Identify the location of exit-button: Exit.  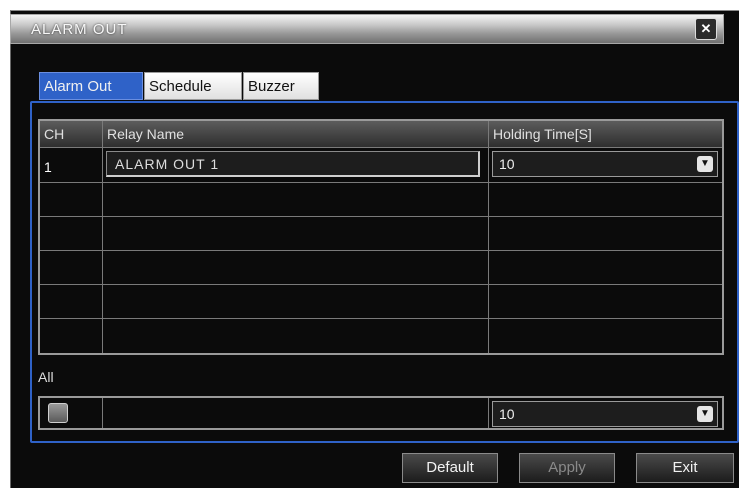
(685, 468).